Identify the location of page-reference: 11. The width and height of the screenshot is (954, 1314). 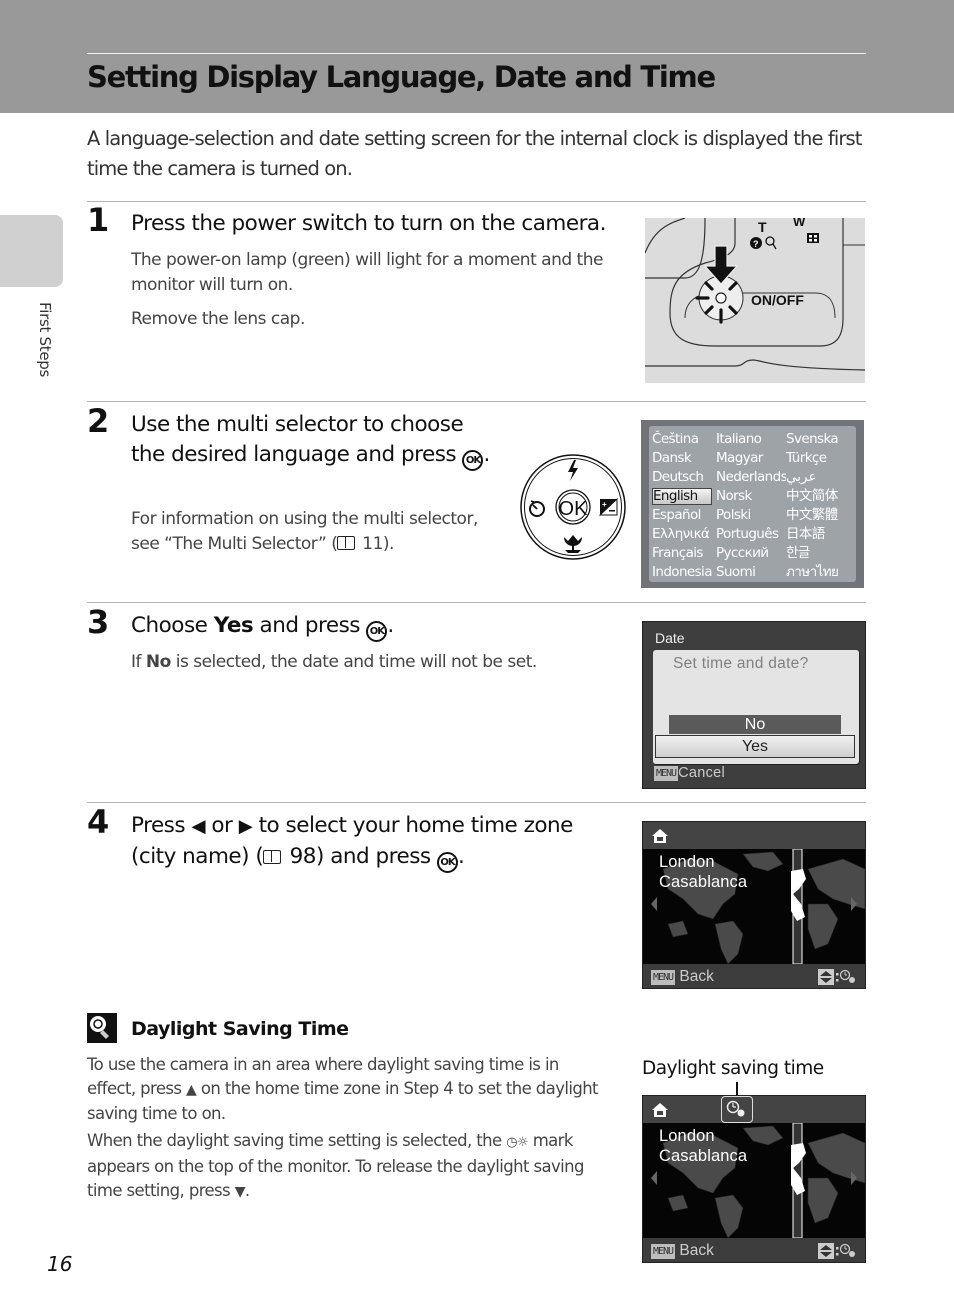
(372, 544).